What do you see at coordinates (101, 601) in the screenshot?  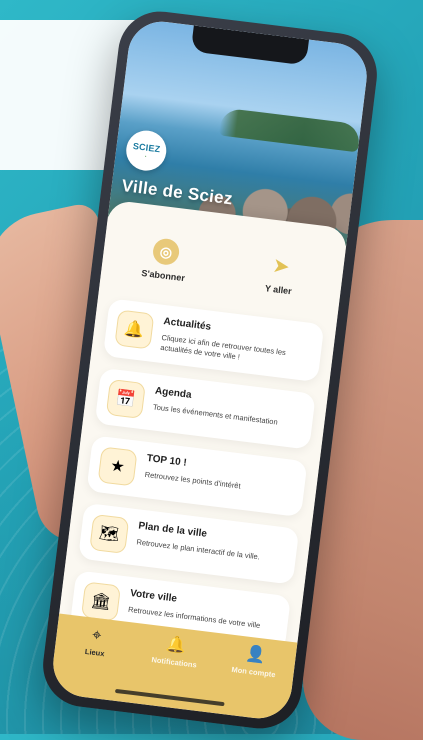 I see `city-icon: 🏛` at bounding box center [101, 601].